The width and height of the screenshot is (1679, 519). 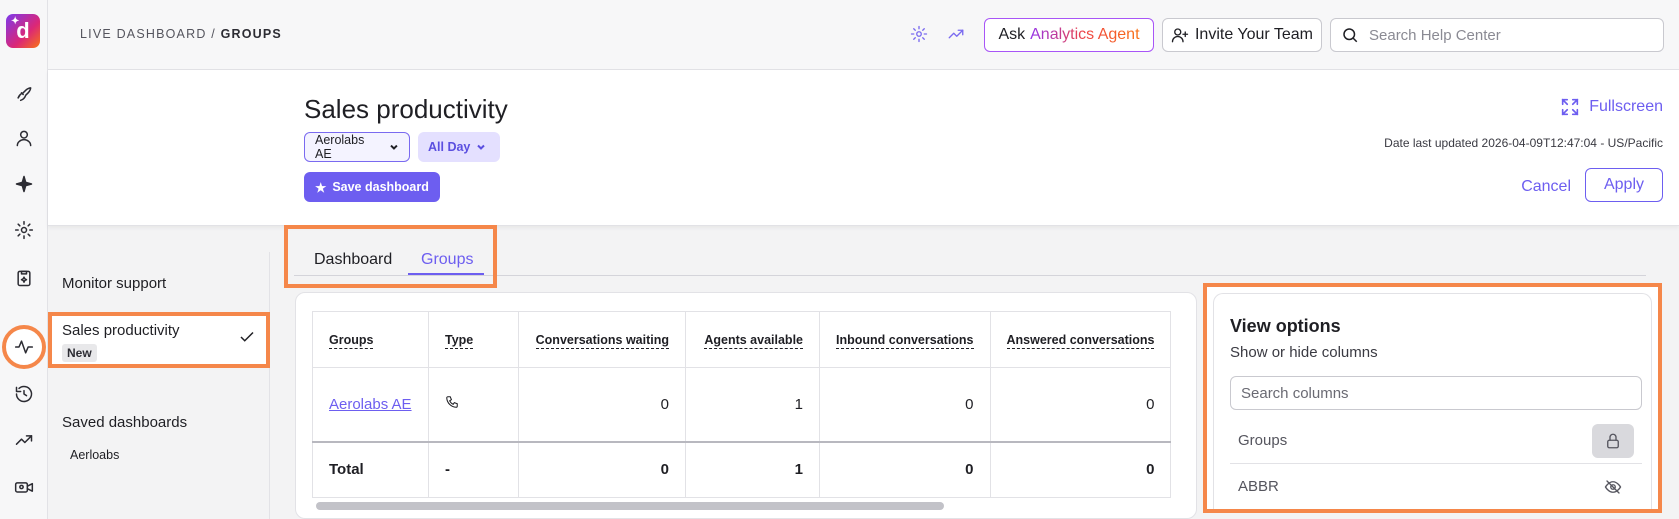 I want to click on group-cell: Aerolabs AE, so click(x=370, y=404).